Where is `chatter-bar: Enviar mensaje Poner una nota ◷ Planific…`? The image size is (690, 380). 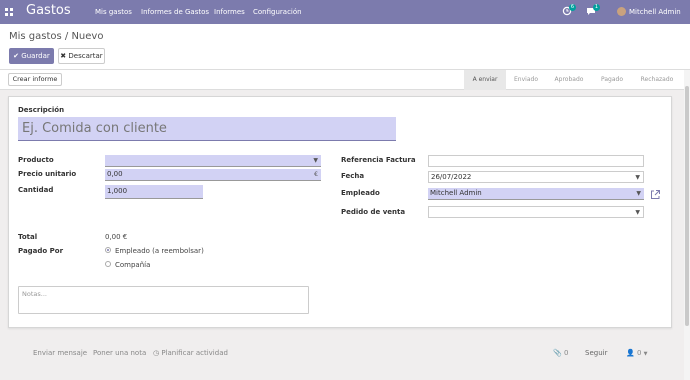 chatter-bar: Enviar mensaje Poner una nota ◷ Planific… is located at coordinates (345, 353).